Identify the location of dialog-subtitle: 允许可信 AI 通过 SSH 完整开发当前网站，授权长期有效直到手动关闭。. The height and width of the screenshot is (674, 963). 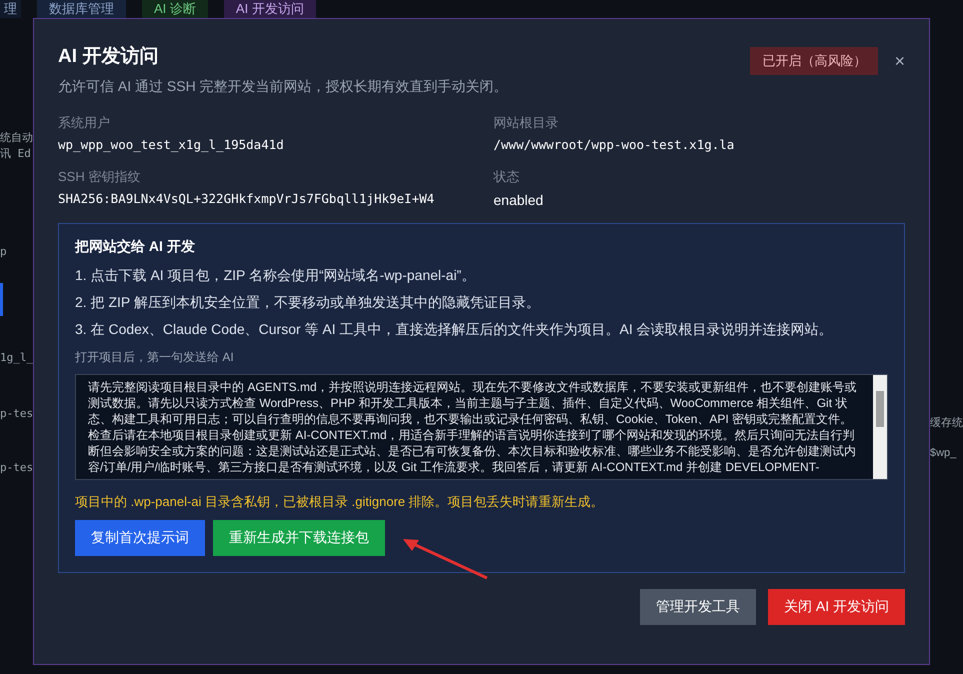
(283, 86).